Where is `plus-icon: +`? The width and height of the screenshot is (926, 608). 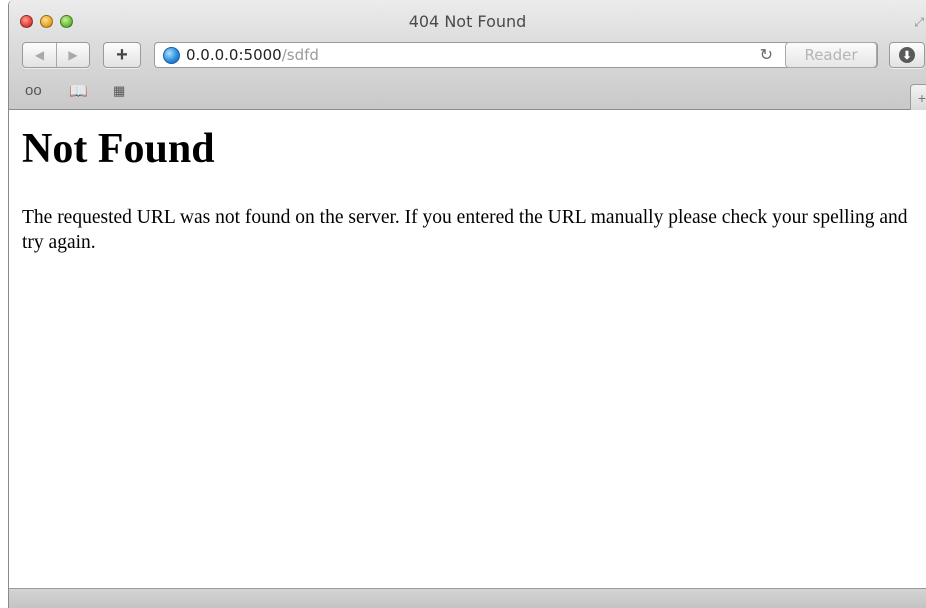
plus-icon: + is located at coordinates (122, 54).